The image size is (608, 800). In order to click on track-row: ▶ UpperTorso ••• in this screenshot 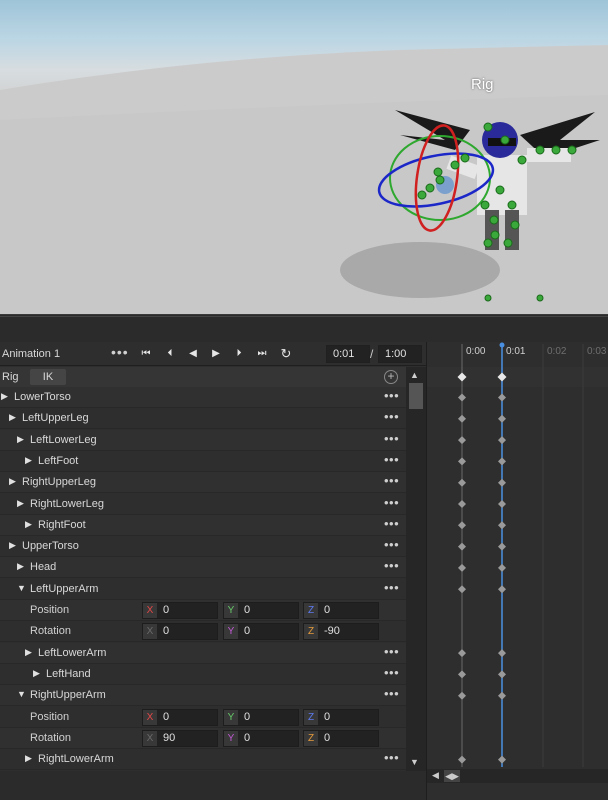, I will do `click(203, 547)`.